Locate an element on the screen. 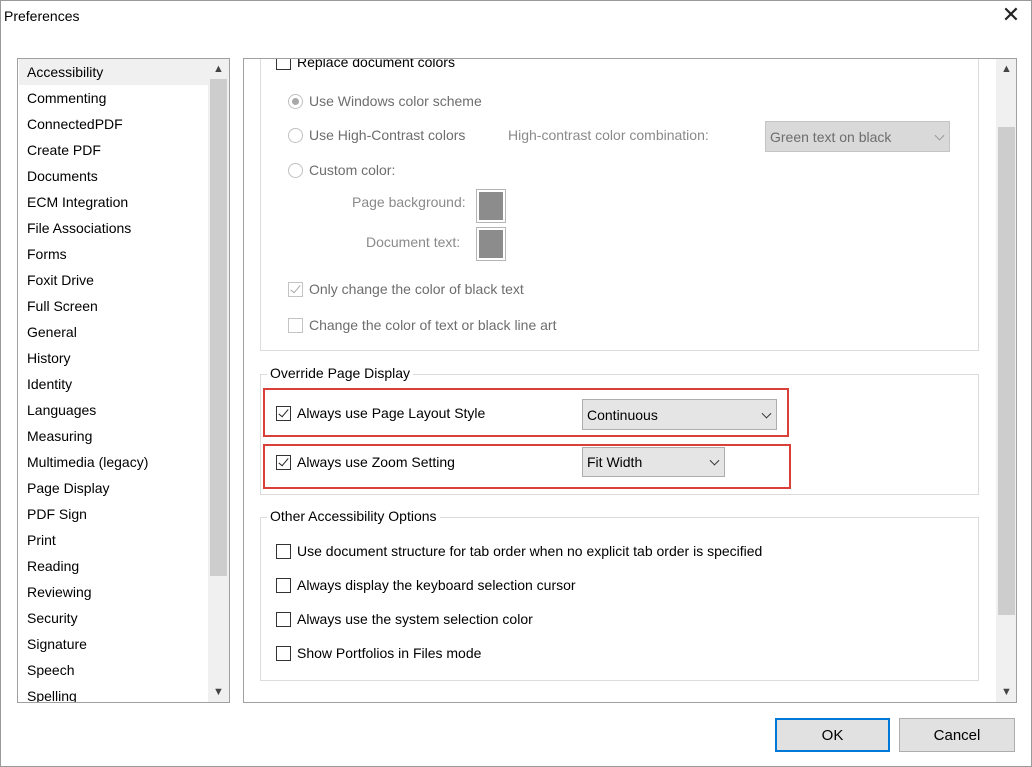 The width and height of the screenshot is (1032, 767). override-legend: Override Page Display is located at coordinates (340, 373).